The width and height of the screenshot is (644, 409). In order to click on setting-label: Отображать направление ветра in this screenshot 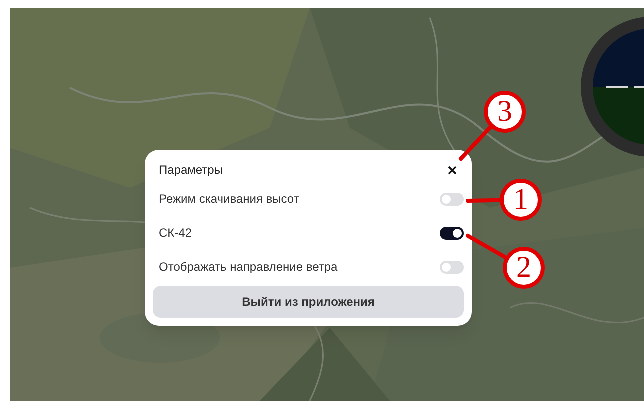, I will do `click(248, 267)`.